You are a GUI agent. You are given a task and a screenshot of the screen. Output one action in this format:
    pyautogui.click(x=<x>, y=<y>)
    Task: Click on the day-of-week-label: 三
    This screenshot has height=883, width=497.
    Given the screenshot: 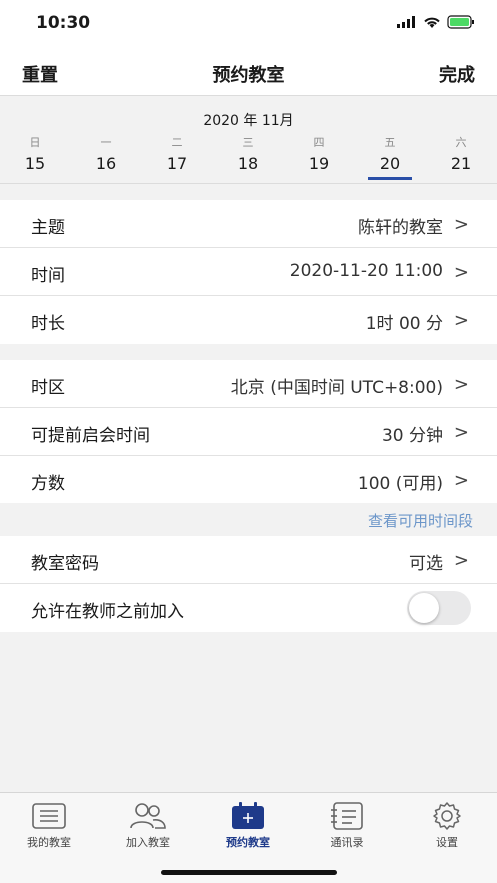 What is the action you would take?
    pyautogui.click(x=248, y=142)
    